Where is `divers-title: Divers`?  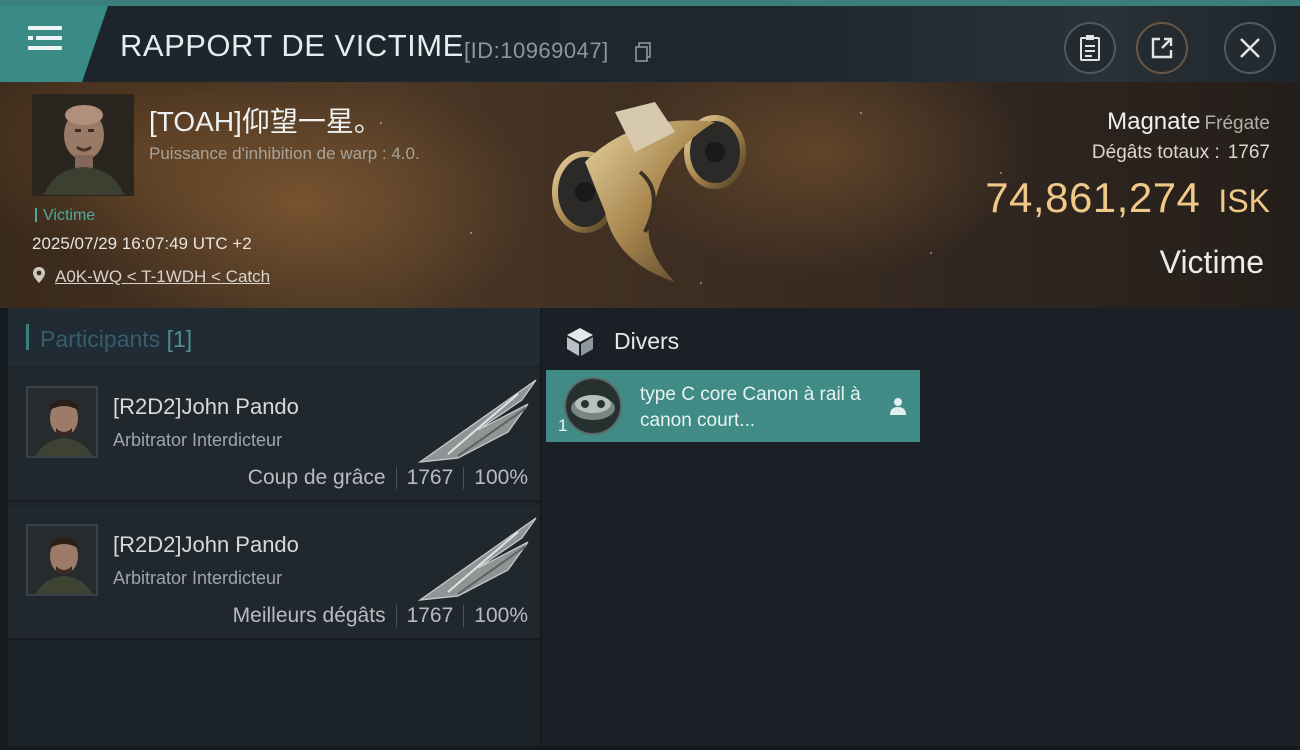
divers-title: Divers is located at coordinates (647, 341).